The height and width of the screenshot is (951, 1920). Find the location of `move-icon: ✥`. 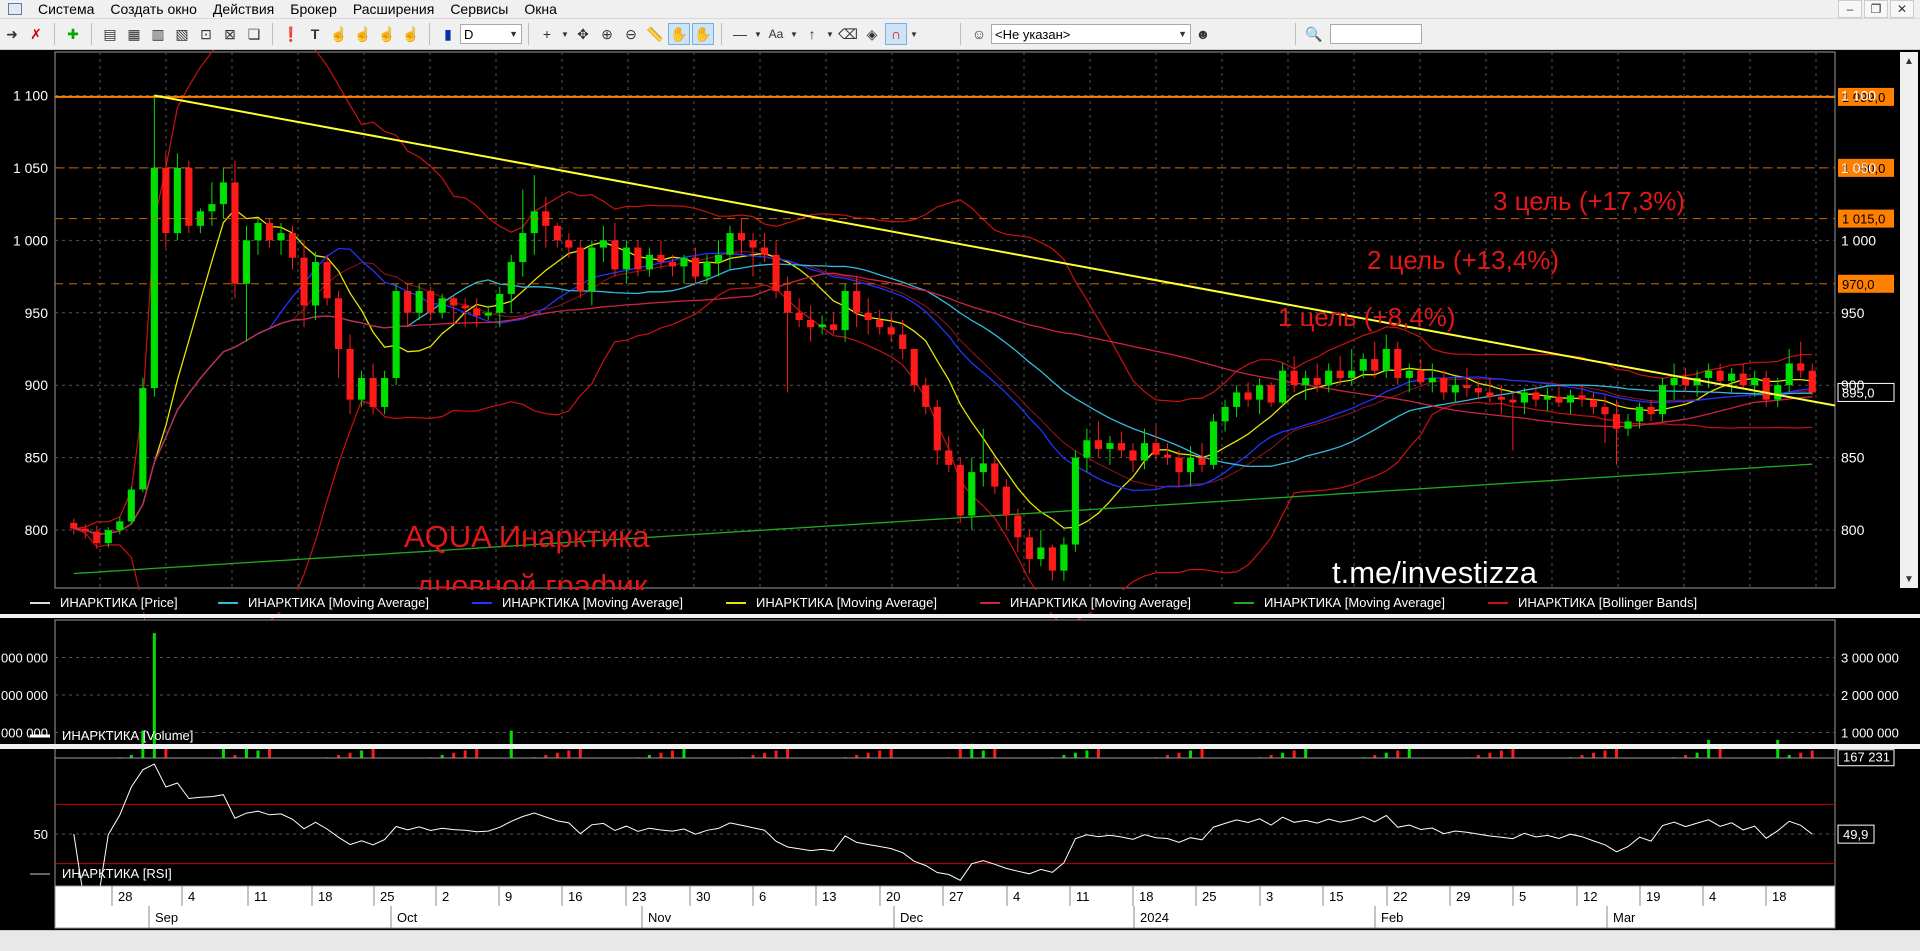

move-icon: ✥ is located at coordinates (583, 34).